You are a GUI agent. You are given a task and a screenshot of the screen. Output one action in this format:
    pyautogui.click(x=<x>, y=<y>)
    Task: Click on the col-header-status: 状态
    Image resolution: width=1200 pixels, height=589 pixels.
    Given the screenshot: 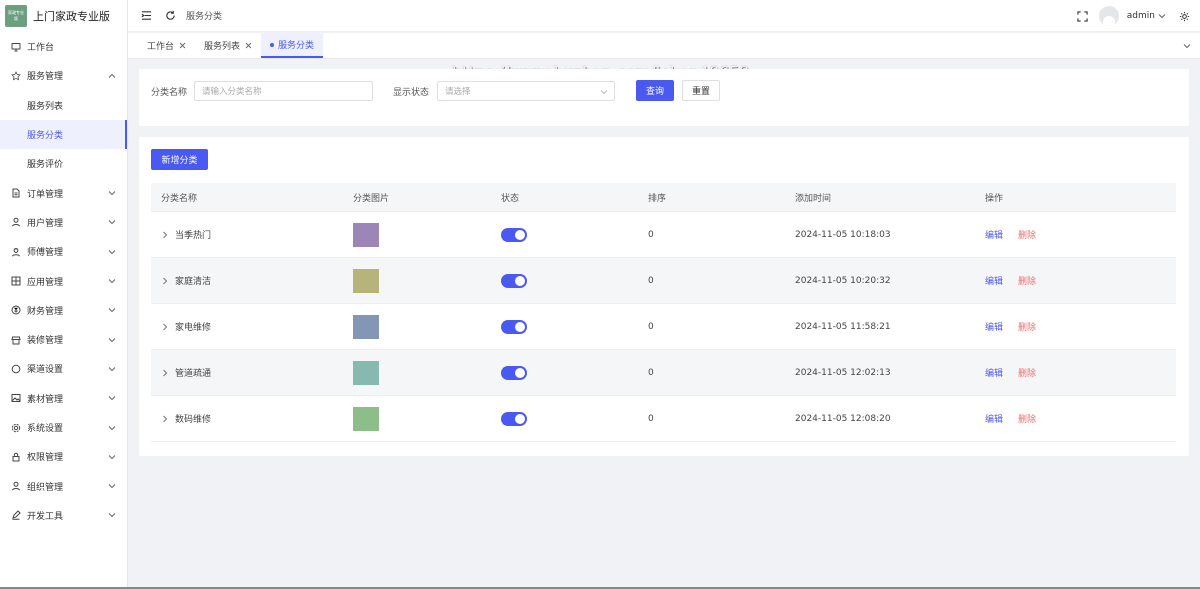 What is the action you would take?
    pyautogui.click(x=510, y=198)
    